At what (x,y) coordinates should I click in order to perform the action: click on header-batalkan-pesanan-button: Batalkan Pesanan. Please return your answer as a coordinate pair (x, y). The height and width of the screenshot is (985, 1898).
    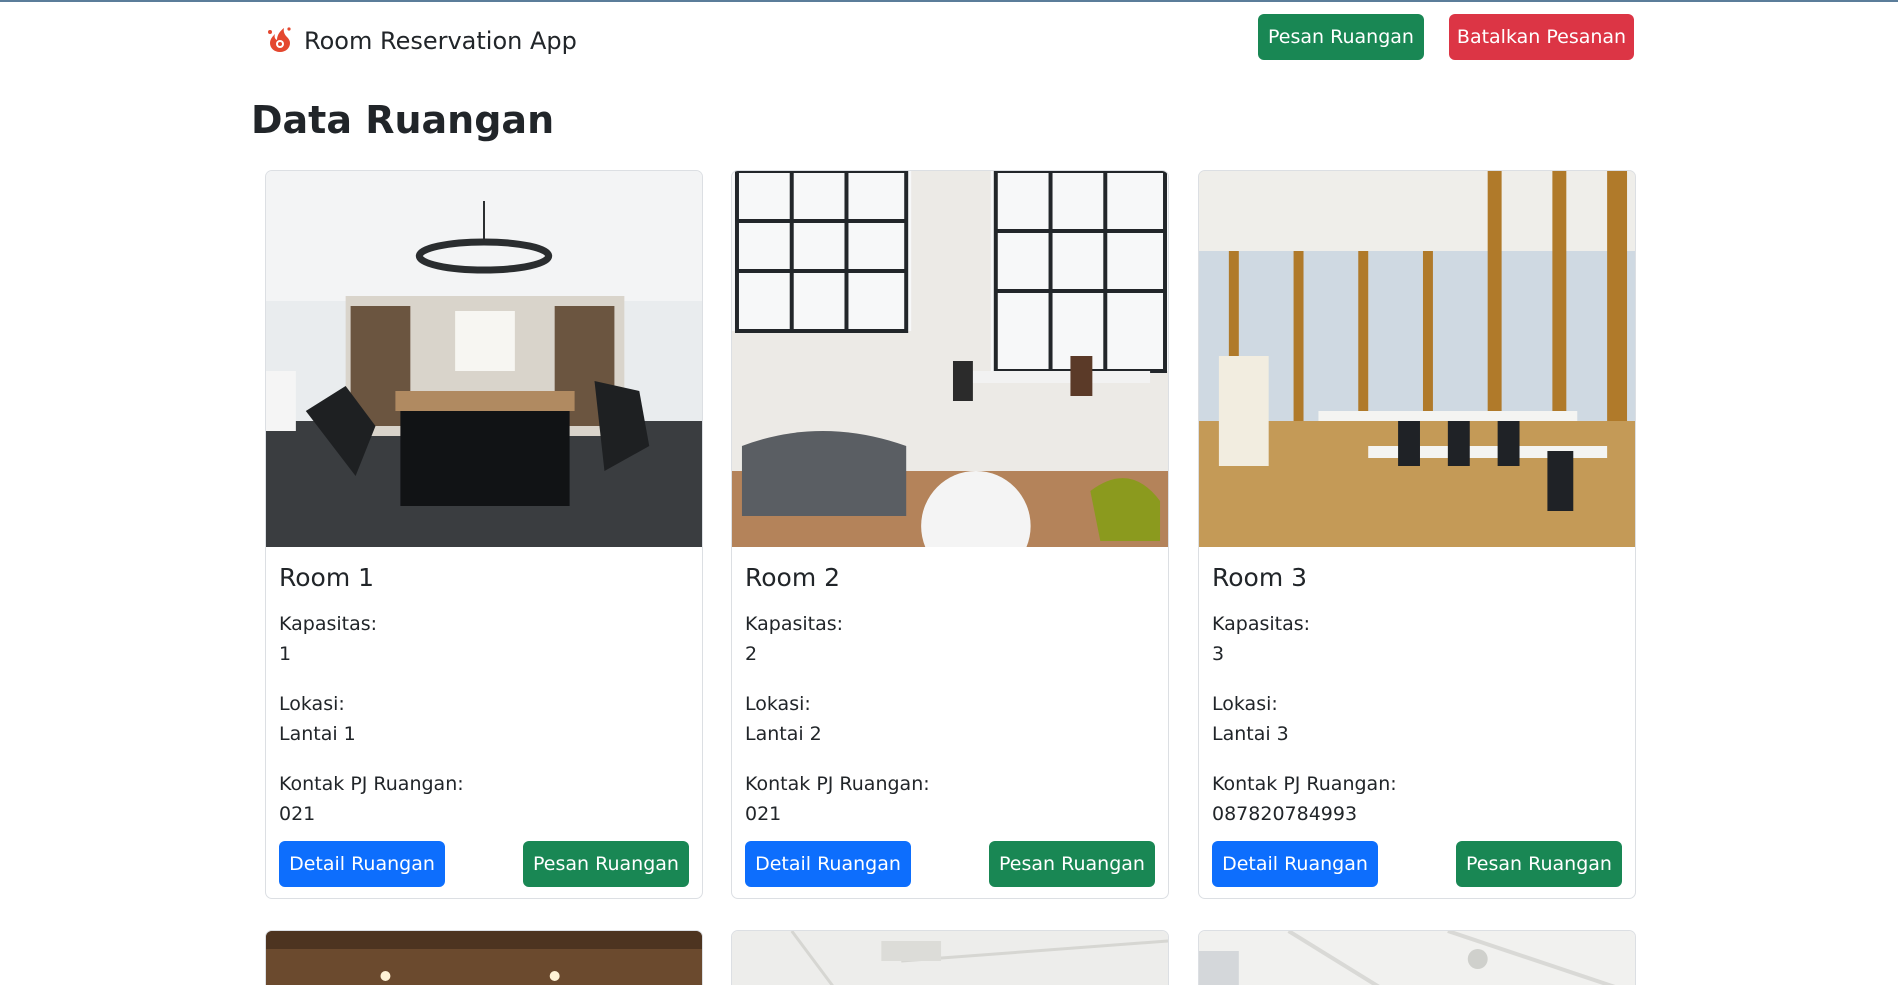
    Looking at the image, I should click on (1541, 37).